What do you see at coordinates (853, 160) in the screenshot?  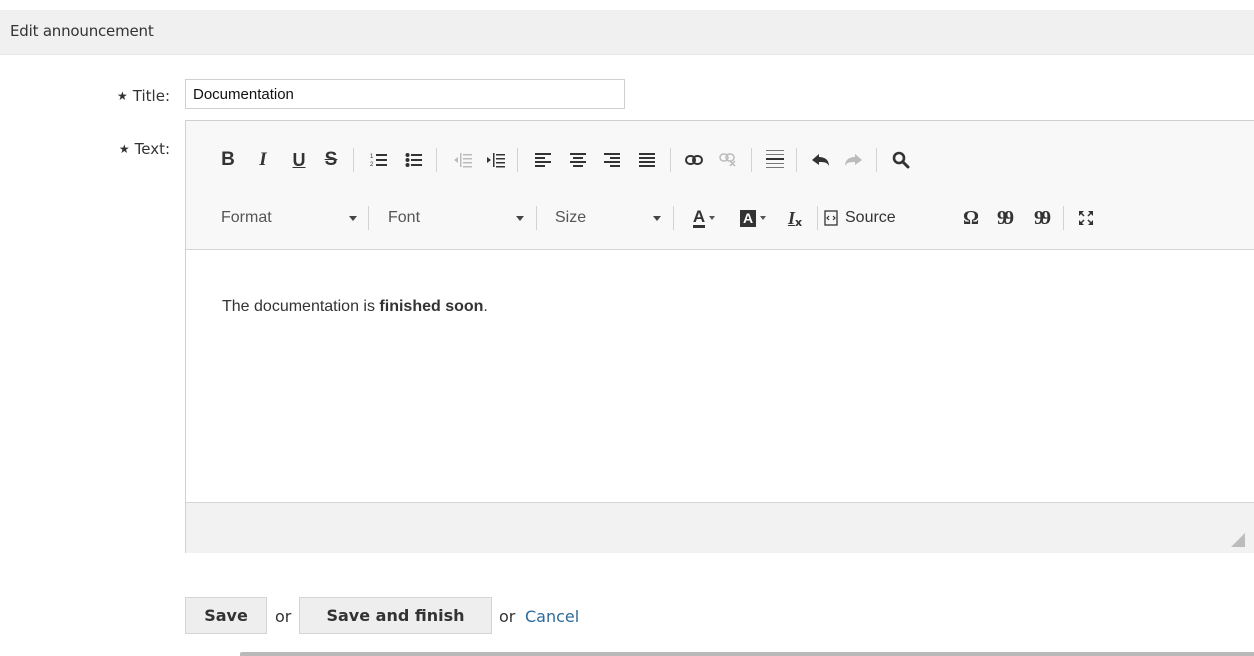 I see `redo-icon` at bounding box center [853, 160].